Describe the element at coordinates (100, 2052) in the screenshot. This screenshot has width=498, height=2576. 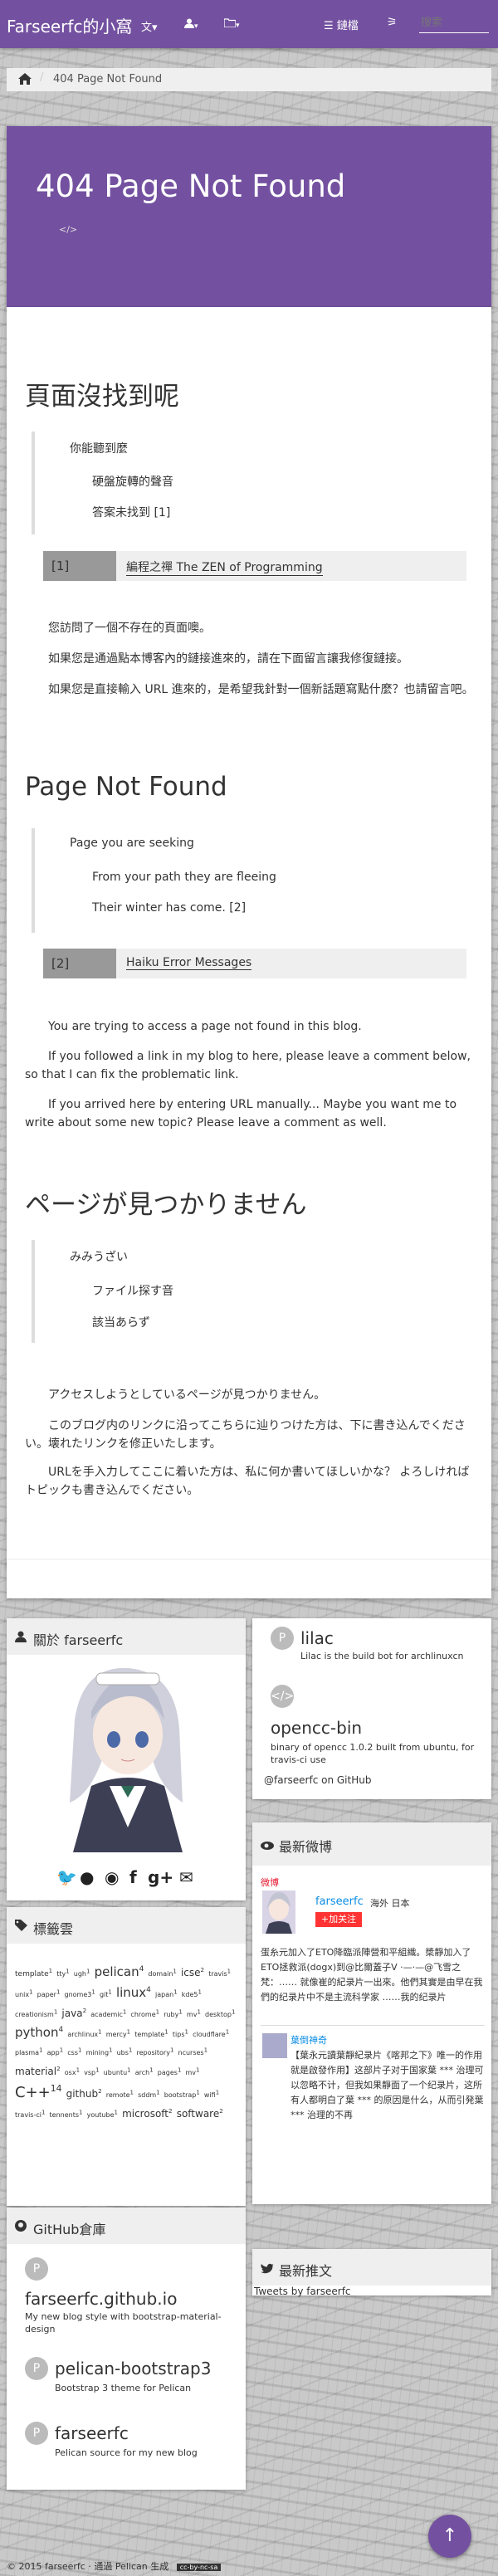
I see `tag-item: mining1` at that location.